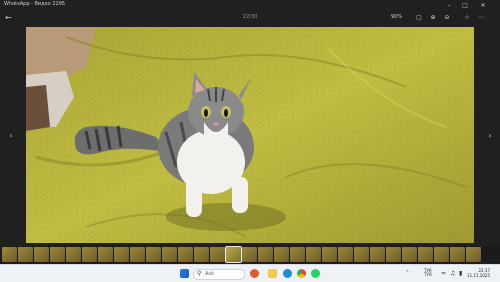 The image size is (500, 282). I want to click on copilot-icon, so click(254, 273).